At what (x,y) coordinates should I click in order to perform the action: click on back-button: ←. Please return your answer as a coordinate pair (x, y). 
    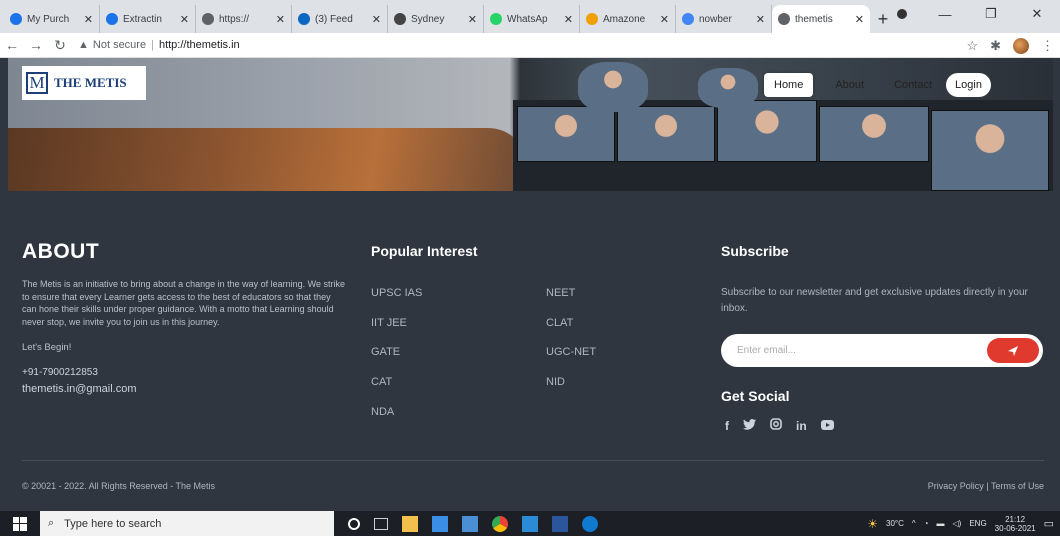
    Looking at the image, I should click on (12, 45).